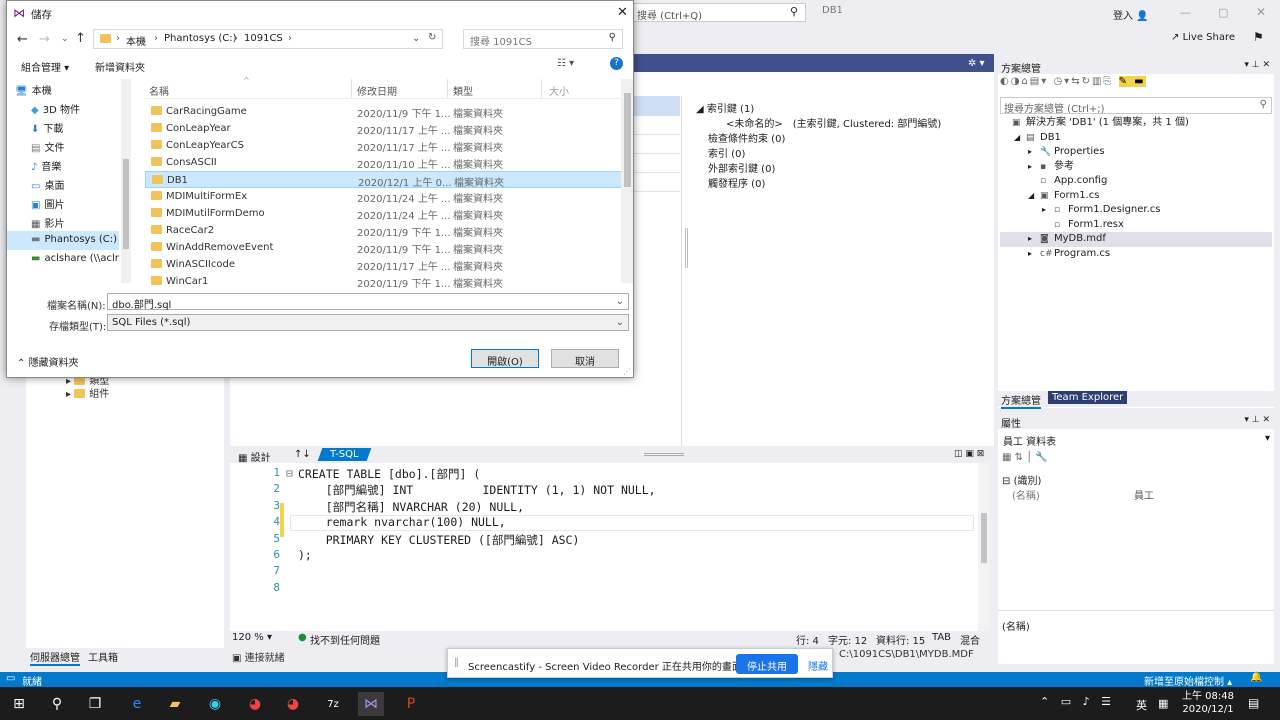  Describe the element at coordinates (1136, 225) in the screenshot. I see `solution-tree-item: ▫ Form1.resx` at that location.